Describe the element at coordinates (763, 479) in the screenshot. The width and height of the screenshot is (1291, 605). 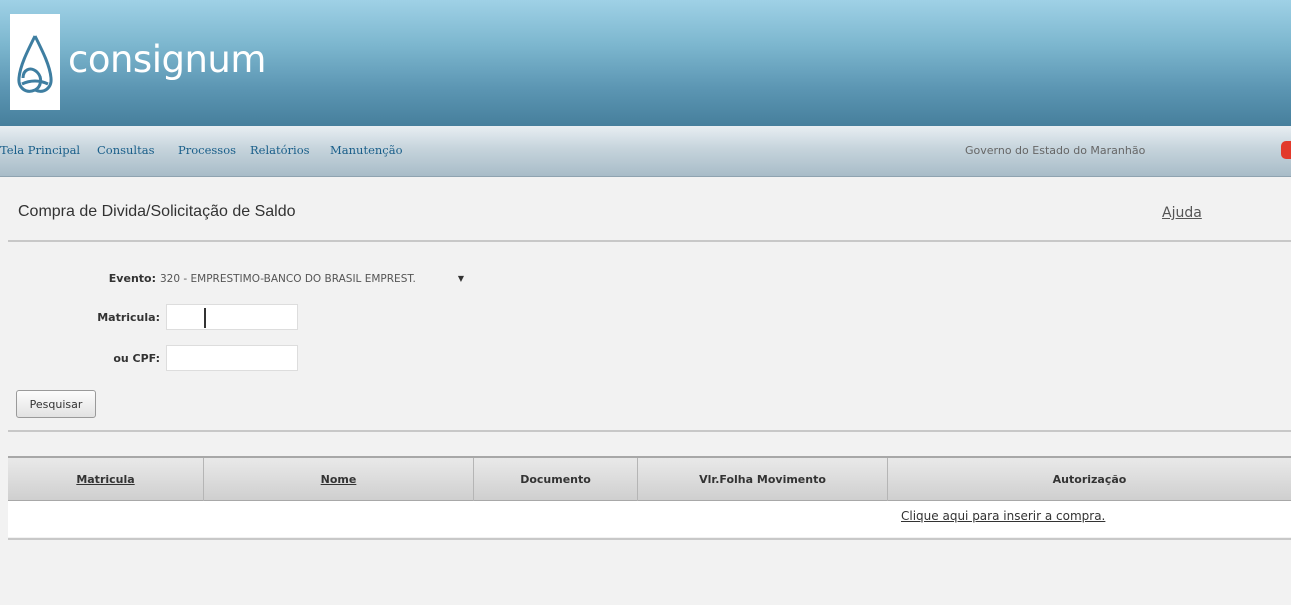
I see `column-header-vlr-folha: Vlr.Folha Movimento` at that location.